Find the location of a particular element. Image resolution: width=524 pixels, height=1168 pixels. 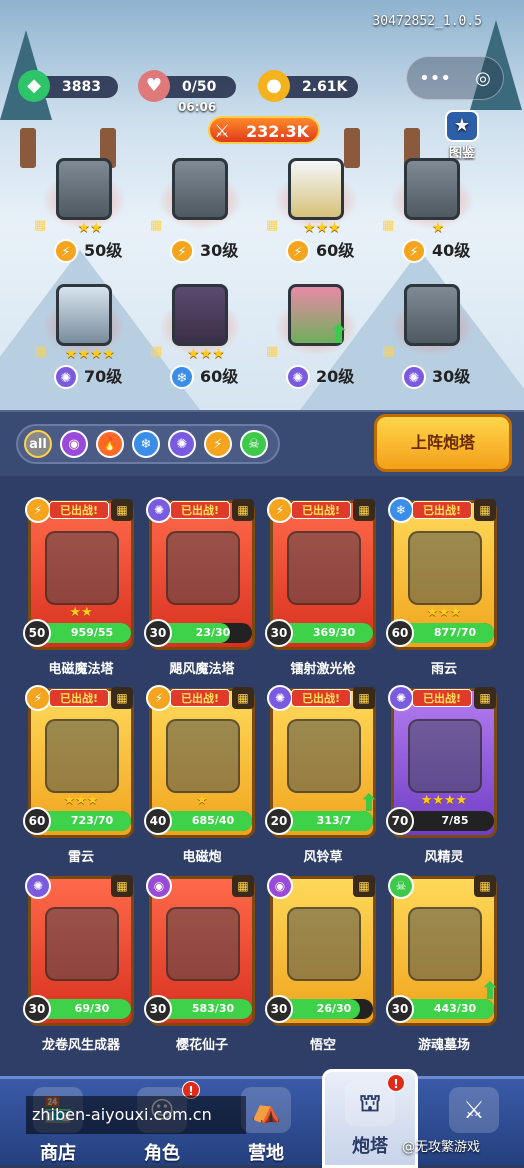

tower-card: ⚡ ▦ 369/30 30 已出战! is located at coordinates (320, 573).